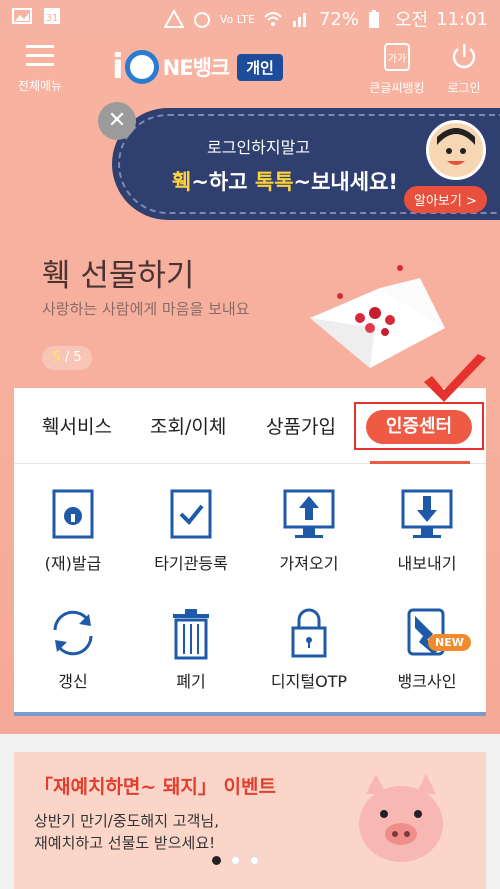 The width and height of the screenshot is (500, 889). Describe the element at coordinates (125, 843) in the screenshot. I see `event-desc-line2: 재예치하고 선물도 받으세요!` at that location.